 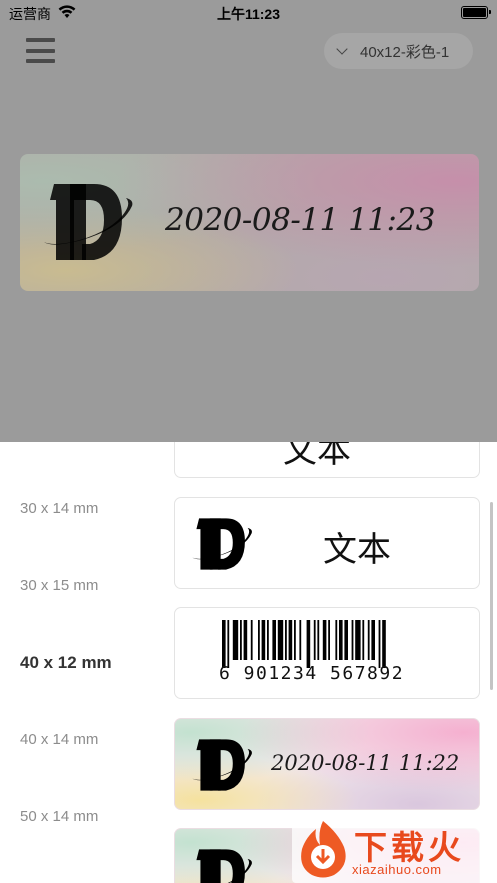 I want to click on label-preview: 2020-08-11 11:23, so click(x=249, y=222).